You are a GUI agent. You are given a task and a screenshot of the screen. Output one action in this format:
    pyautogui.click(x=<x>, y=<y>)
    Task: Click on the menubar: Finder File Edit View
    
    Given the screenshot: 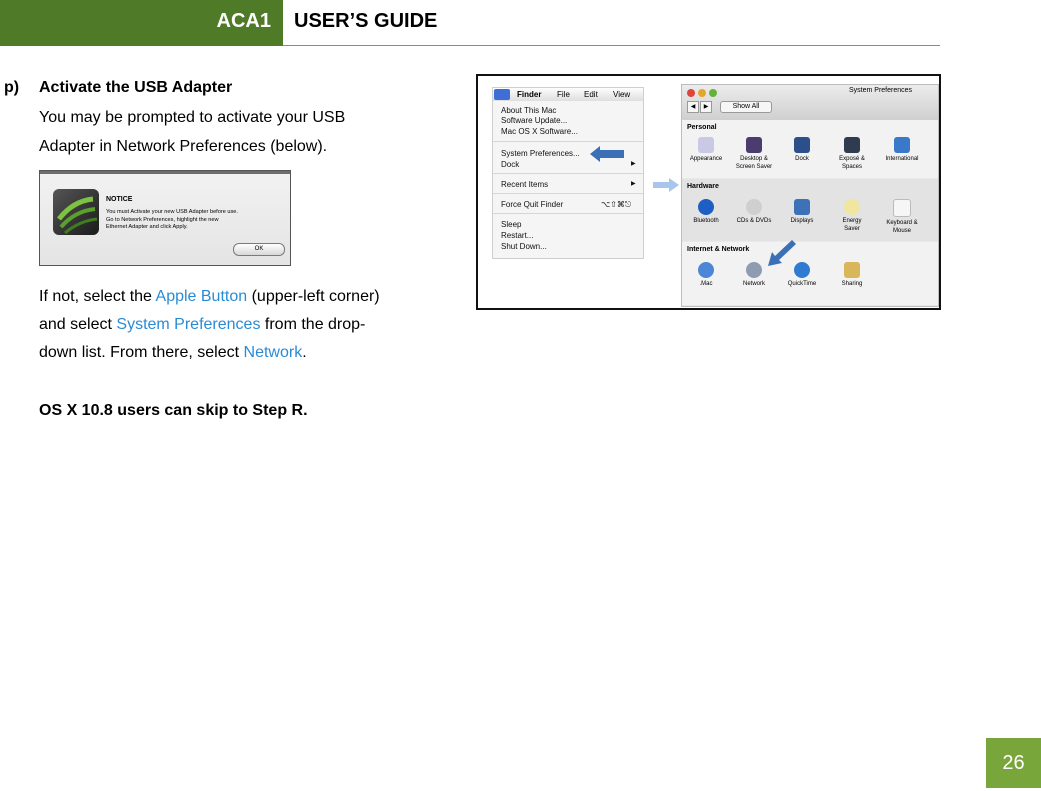 What is the action you would take?
    pyautogui.click(x=568, y=94)
    